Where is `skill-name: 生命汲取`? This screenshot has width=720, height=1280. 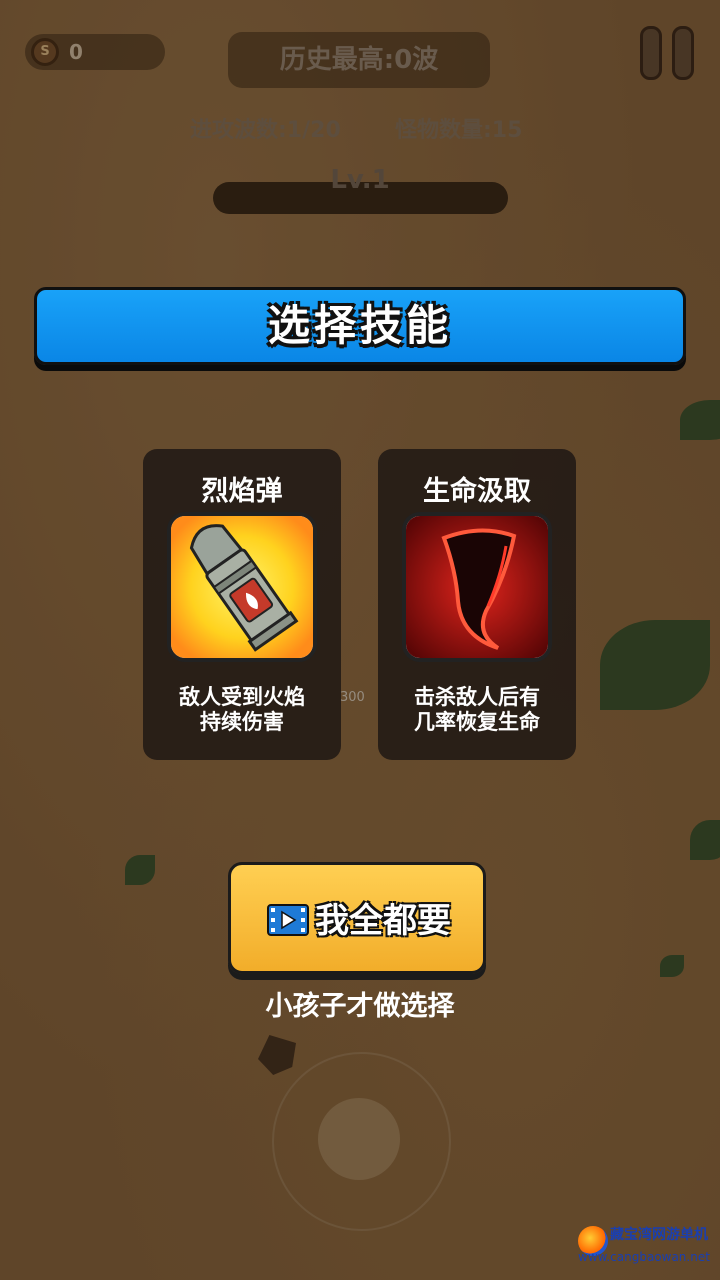
skill-name: 生命汲取 is located at coordinates (477, 491).